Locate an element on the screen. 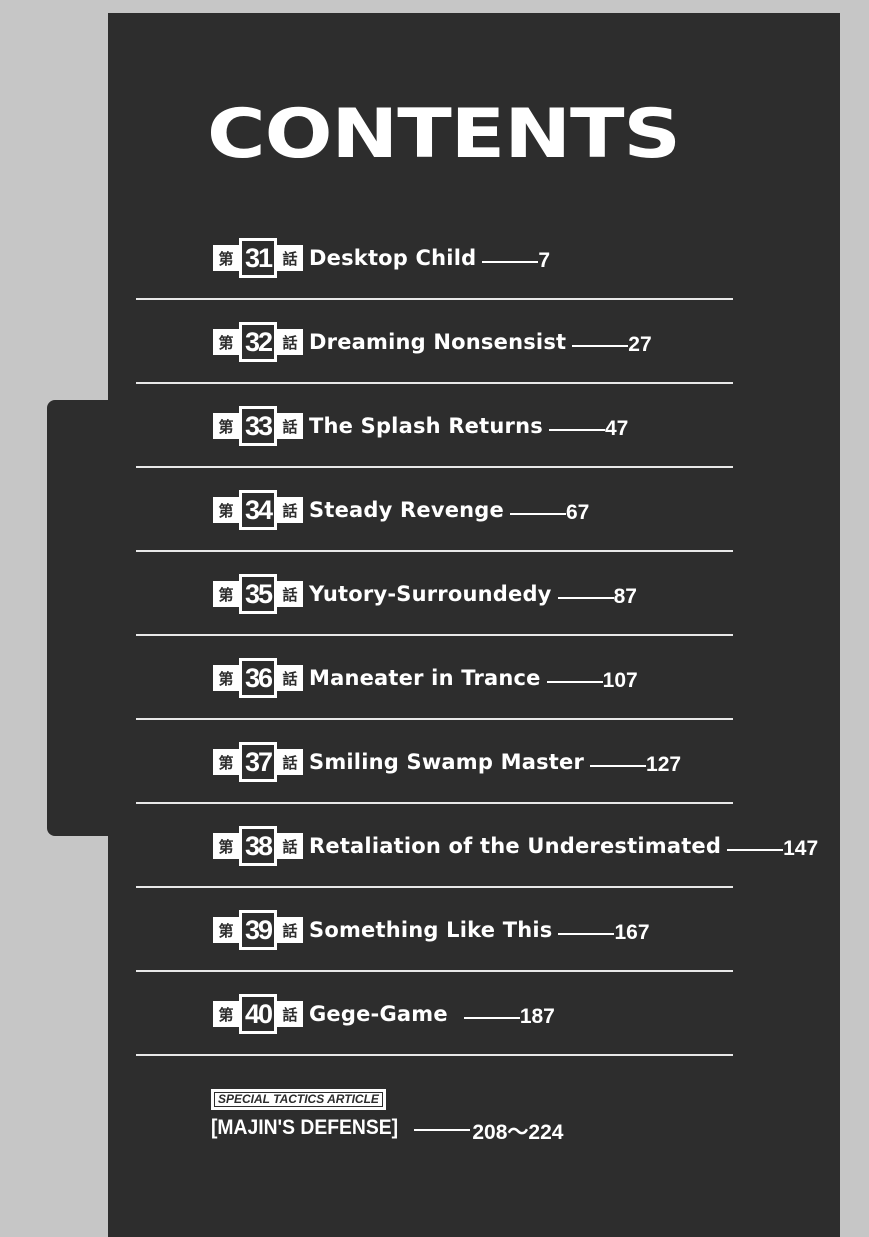  chapter-badge: 第 40 話 is located at coordinates (258, 1014).